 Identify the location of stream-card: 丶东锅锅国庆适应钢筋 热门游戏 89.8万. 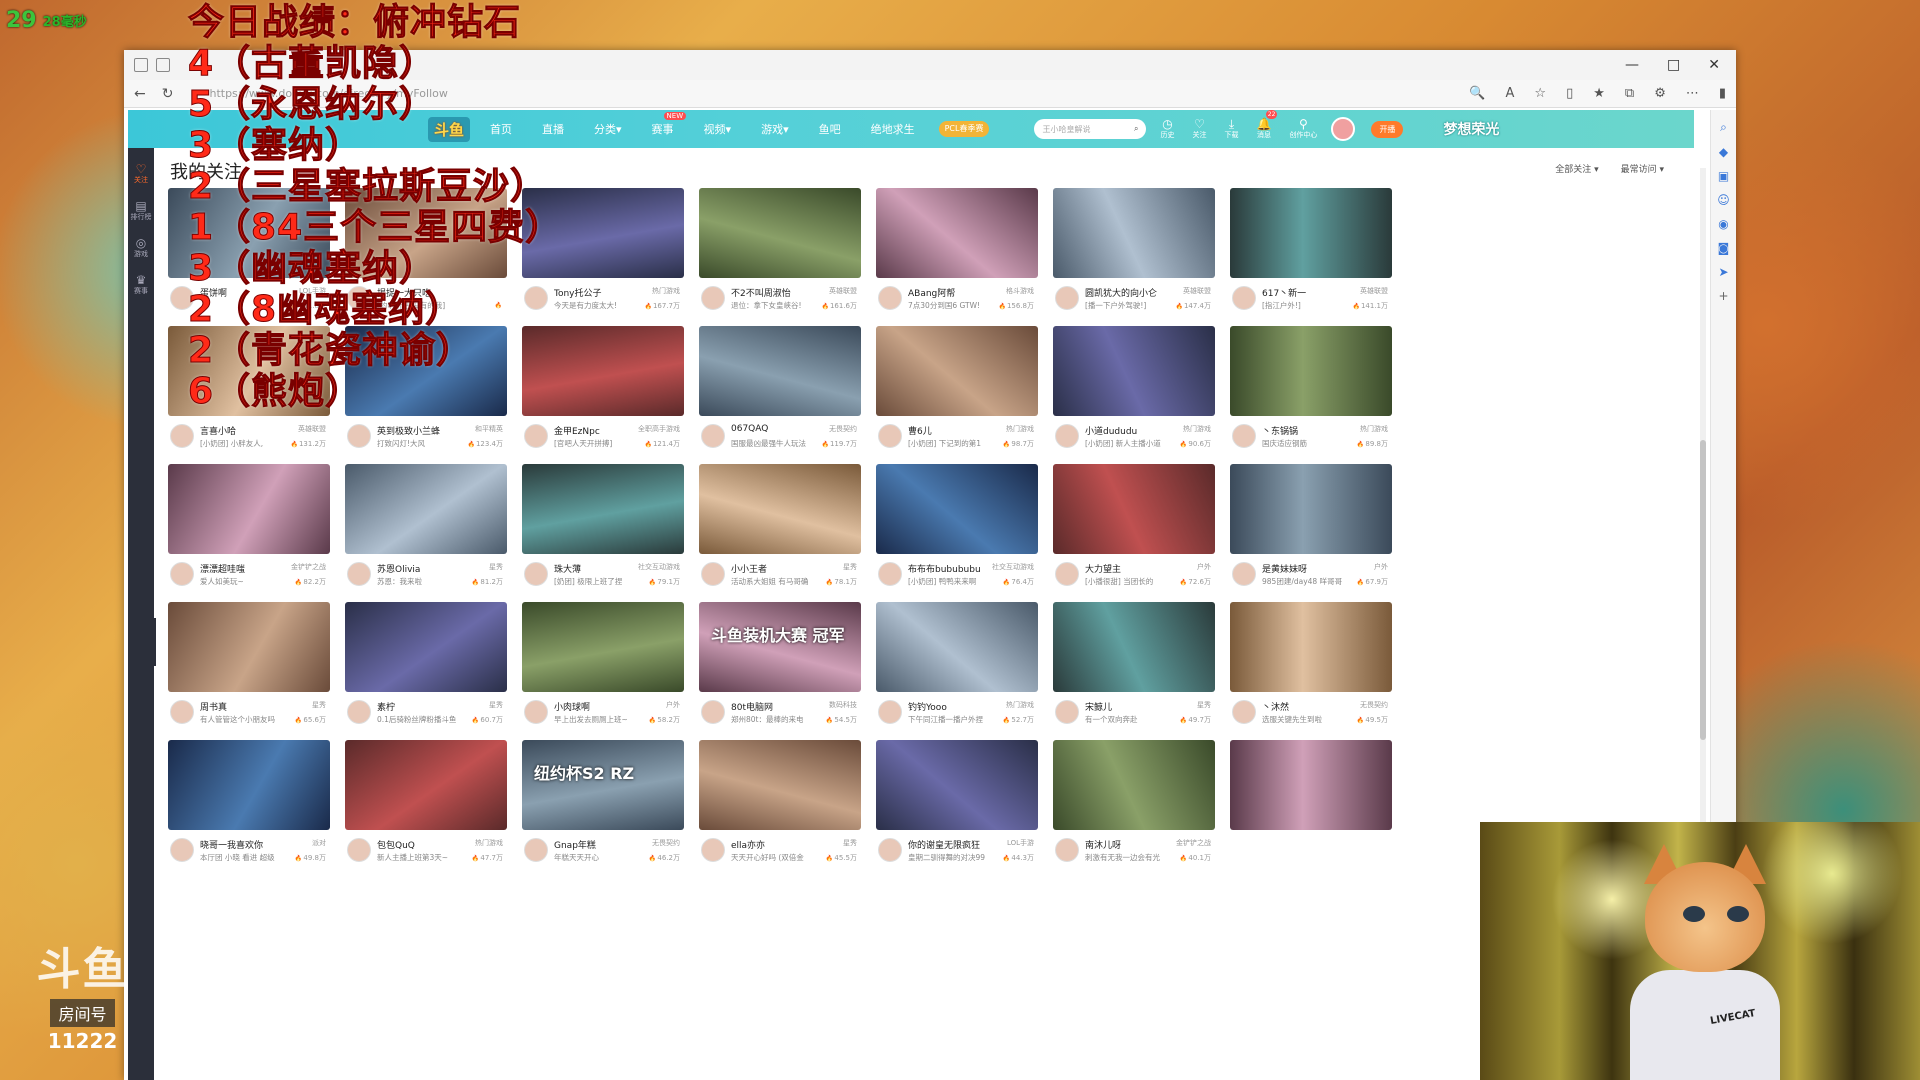
(1311, 392).